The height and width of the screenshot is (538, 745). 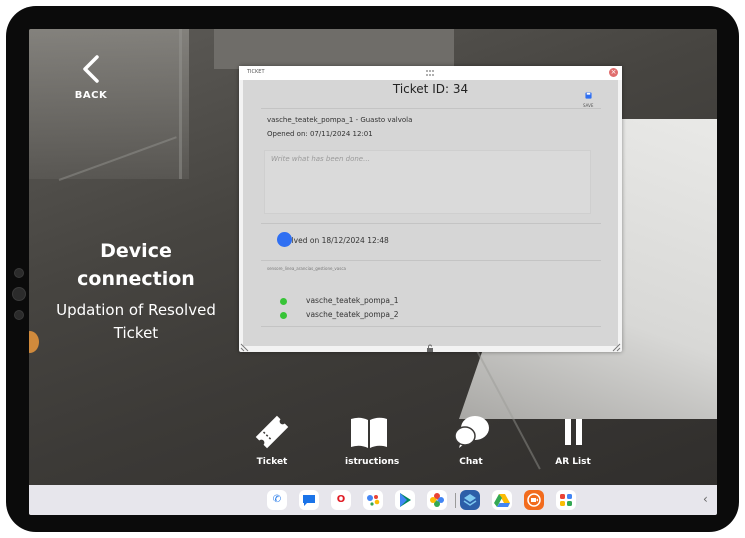 I want to click on ticket-icon, so click(x=272, y=432).